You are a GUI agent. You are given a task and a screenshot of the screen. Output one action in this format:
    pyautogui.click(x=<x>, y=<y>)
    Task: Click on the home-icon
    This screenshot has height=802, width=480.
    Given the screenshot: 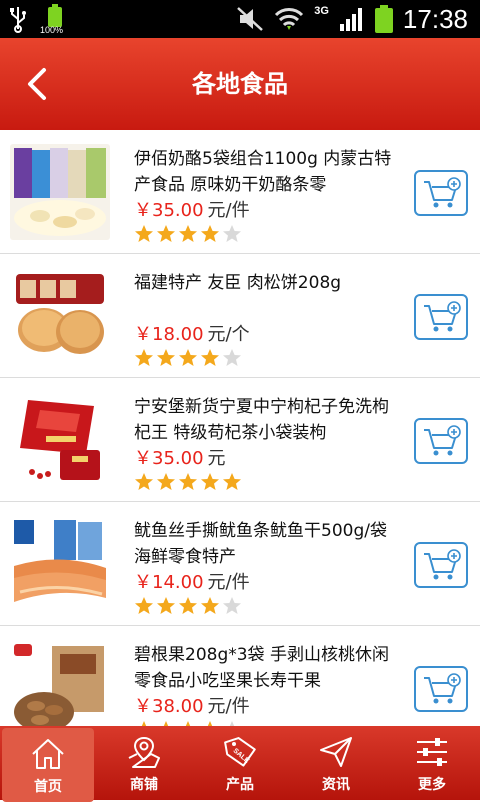 What is the action you would take?
    pyautogui.click(x=48, y=754)
    